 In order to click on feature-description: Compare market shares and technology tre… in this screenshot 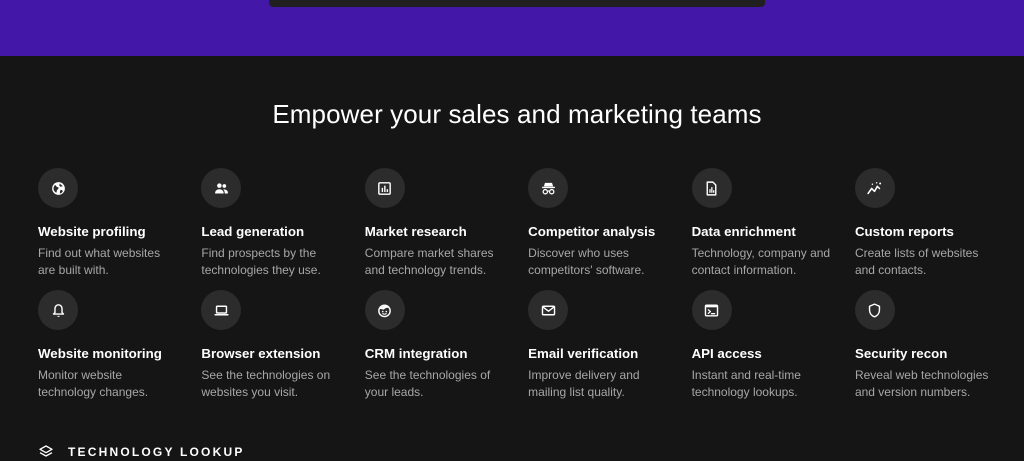, I will do `click(429, 261)`.